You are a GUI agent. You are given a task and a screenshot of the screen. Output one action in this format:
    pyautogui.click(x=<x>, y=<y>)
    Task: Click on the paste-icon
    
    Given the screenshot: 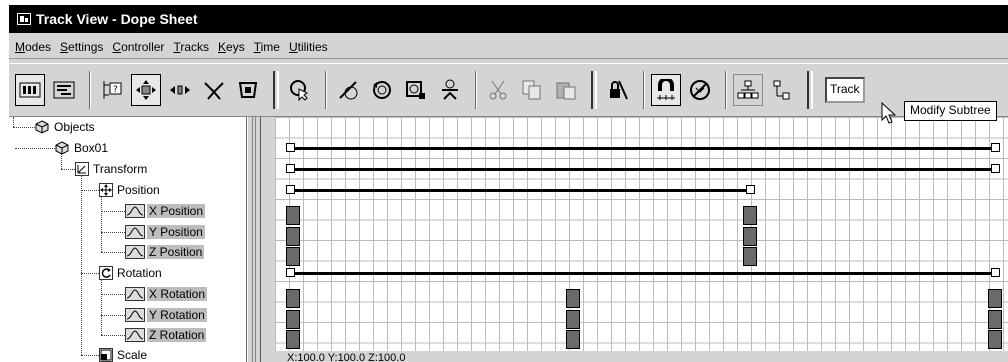 What is the action you would take?
    pyautogui.click(x=566, y=91)
    